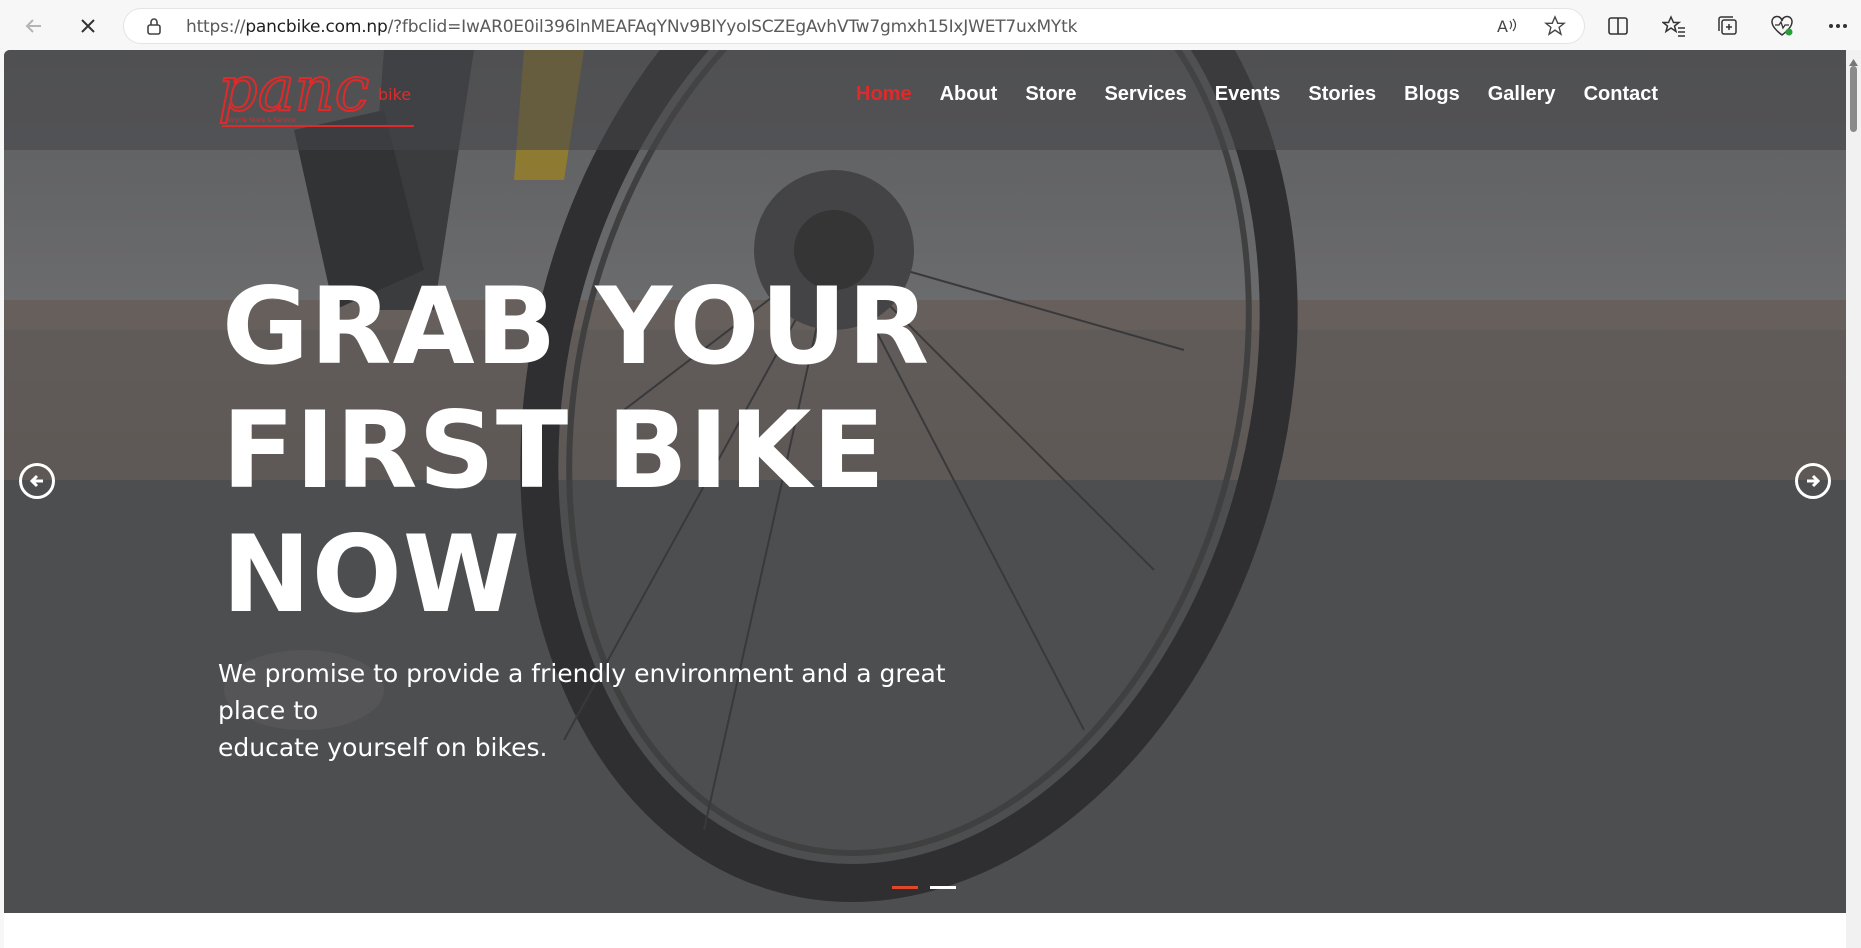 The image size is (1861, 948). Describe the element at coordinates (371, 574) in the screenshot. I see `hero-title-line-3: NOW` at that location.